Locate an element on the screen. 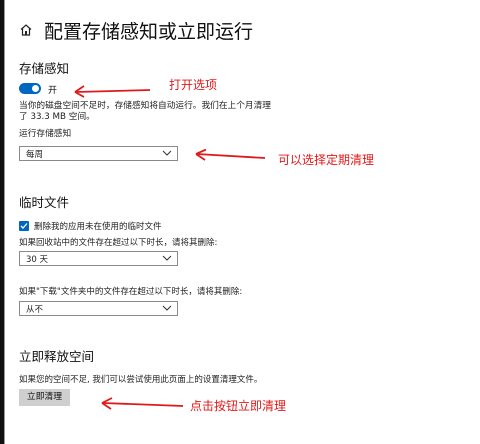 This screenshot has height=444, width=480. recycle-bin-select: 30 天 is located at coordinates (98, 258).